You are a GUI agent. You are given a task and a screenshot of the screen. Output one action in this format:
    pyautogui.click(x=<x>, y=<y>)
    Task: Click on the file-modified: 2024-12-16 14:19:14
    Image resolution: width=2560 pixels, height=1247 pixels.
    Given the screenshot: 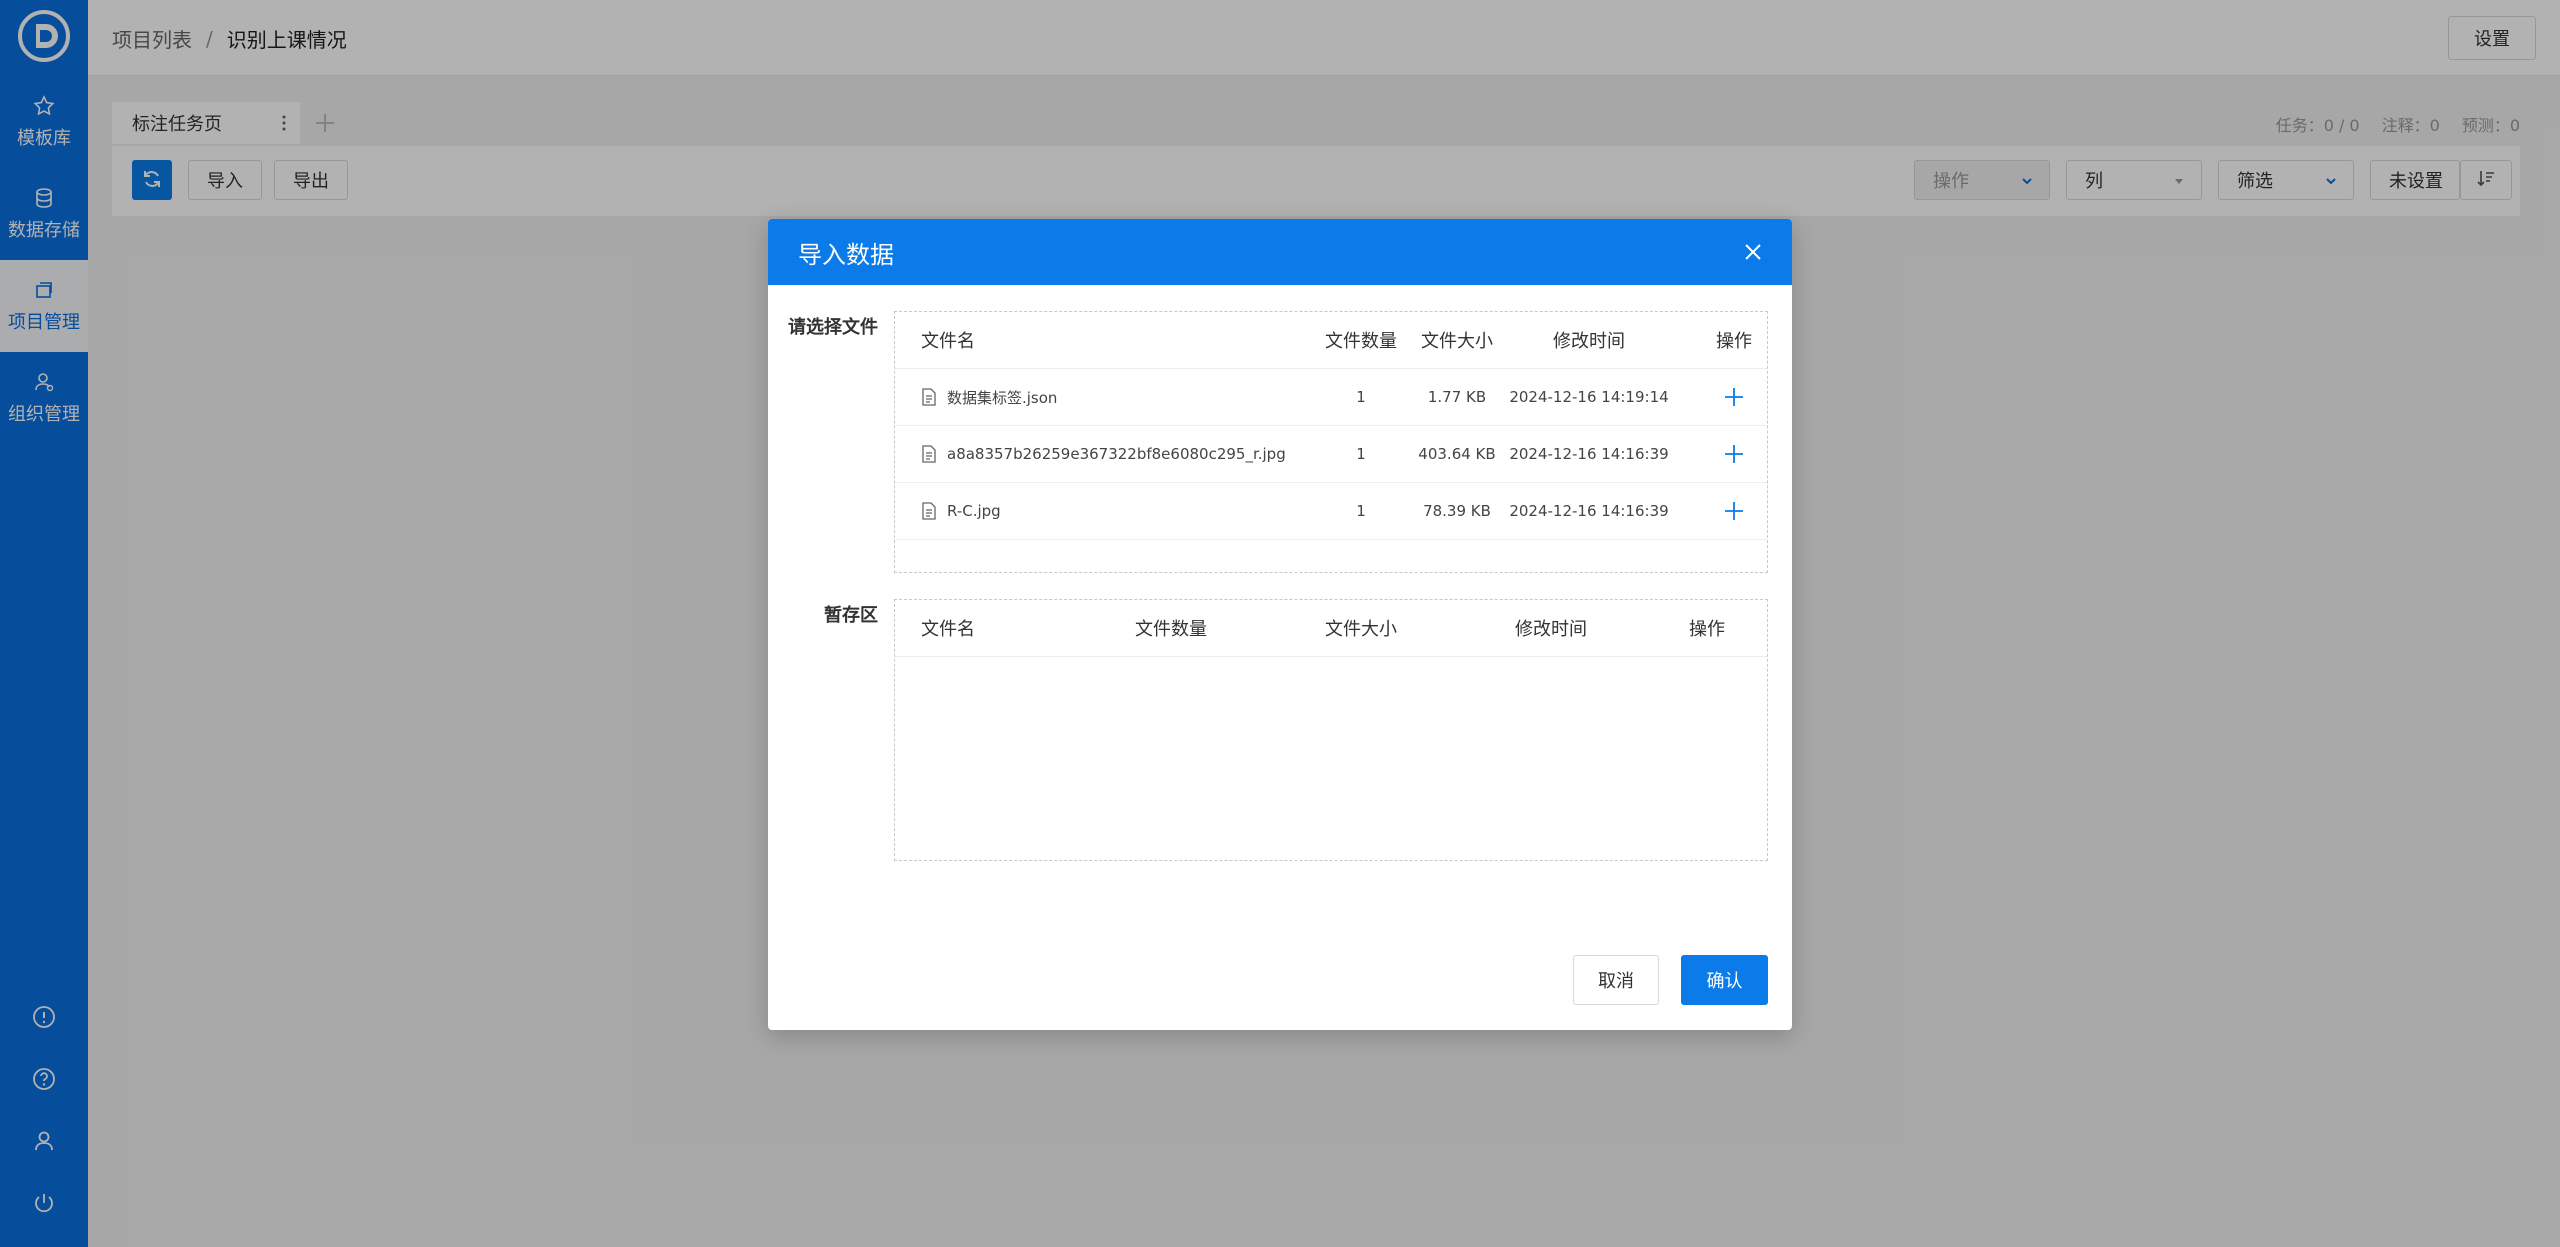 What is the action you would take?
    pyautogui.click(x=1589, y=397)
    